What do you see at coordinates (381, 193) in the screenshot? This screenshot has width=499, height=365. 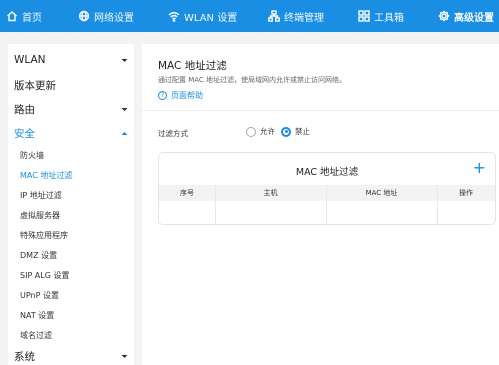 I see `column-header-mac: MAC 地址` at bounding box center [381, 193].